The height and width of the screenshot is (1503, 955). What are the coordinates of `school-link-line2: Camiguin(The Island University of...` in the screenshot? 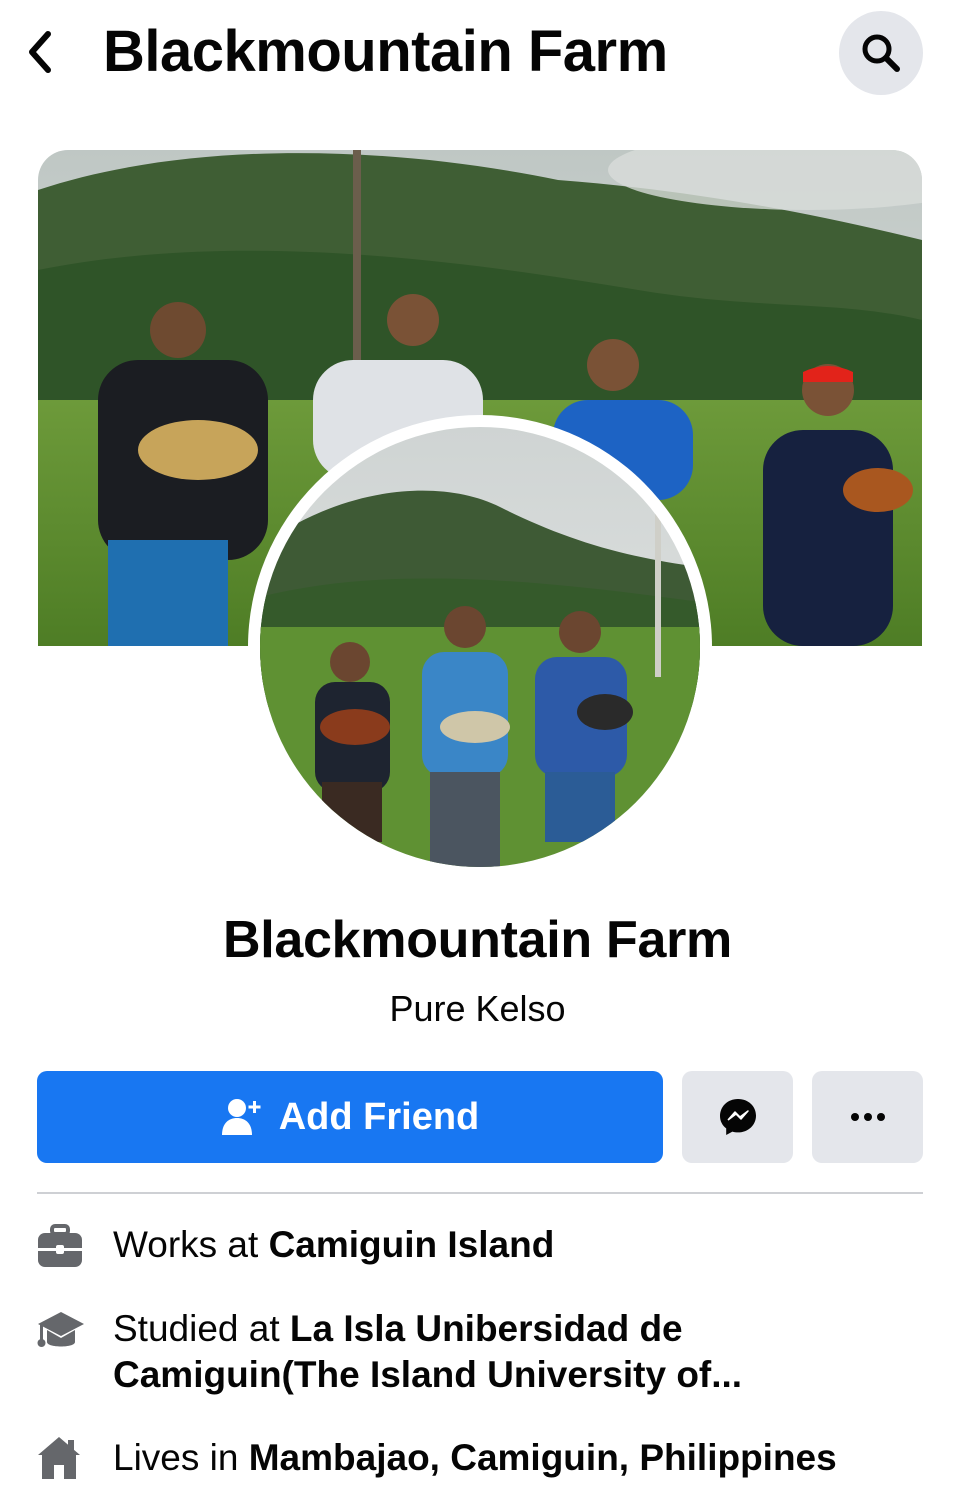 It's located at (427, 1374).